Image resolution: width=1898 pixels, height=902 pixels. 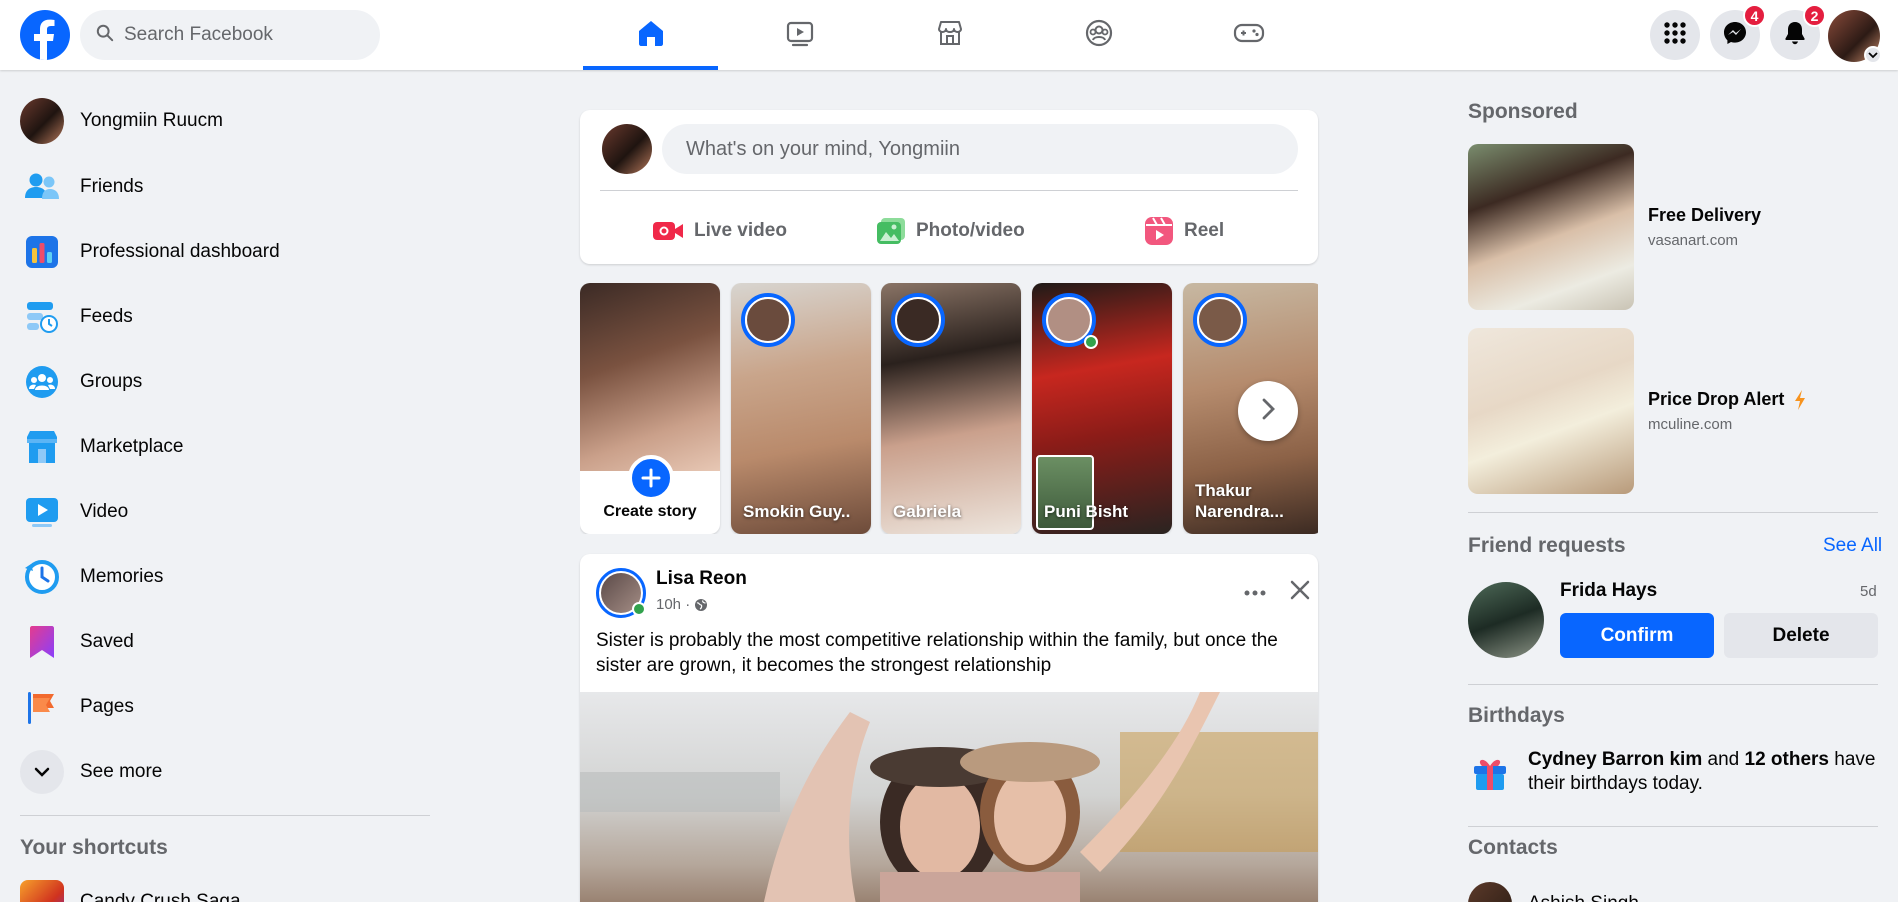 What do you see at coordinates (797, 511) in the screenshot?
I see `story-name: Smokin Guy..` at bounding box center [797, 511].